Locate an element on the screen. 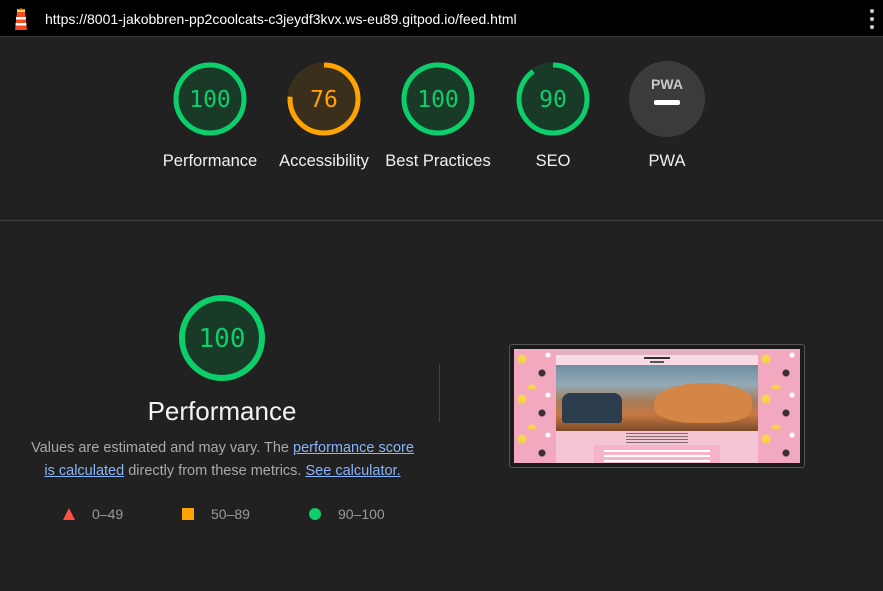 The height and width of the screenshot is (591, 883). gauge-ring: 90 is located at coordinates (553, 99).